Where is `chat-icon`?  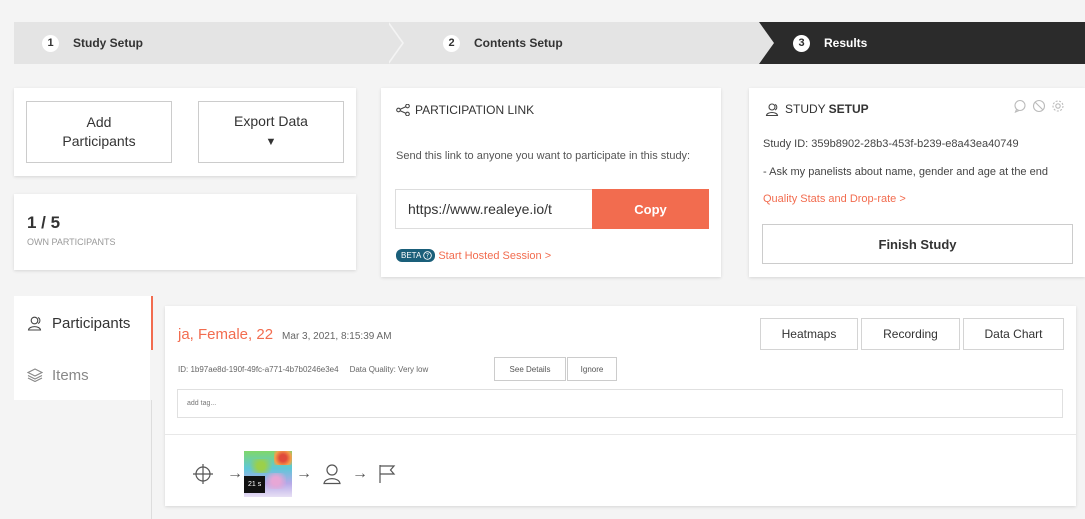 chat-icon is located at coordinates (1020, 106).